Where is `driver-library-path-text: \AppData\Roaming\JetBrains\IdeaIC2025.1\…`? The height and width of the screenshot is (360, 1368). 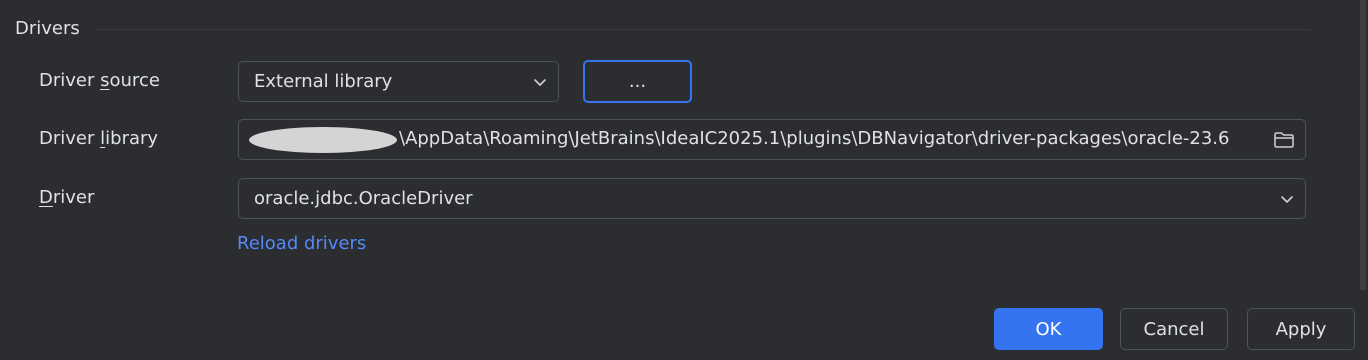 driver-library-path-text: \AppData\Roaming\JetBrains\IdeaIC2025.1\… is located at coordinates (814, 138).